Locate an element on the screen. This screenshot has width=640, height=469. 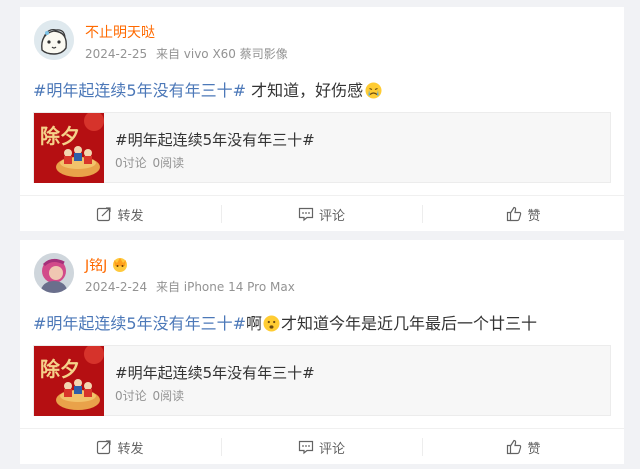
author-name: 不止明天哒 is located at coordinates (120, 32).